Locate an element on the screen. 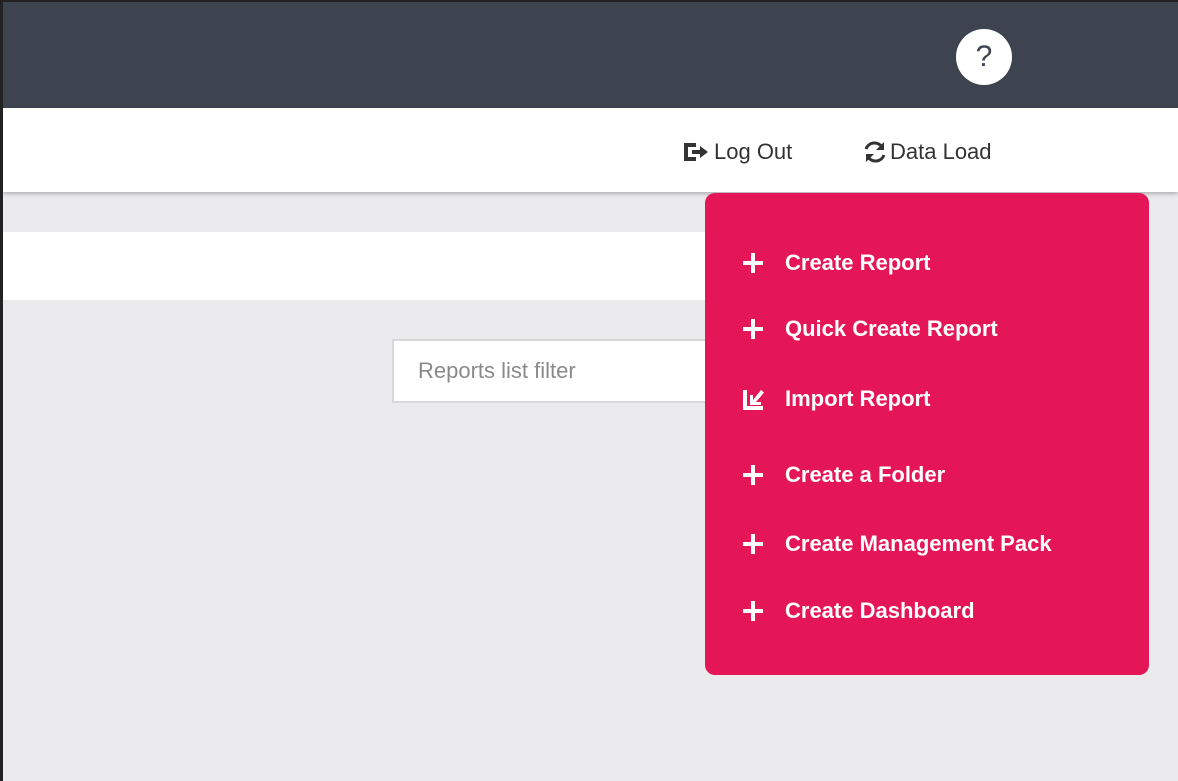 The height and width of the screenshot is (781, 1178). logout-icon is located at coordinates (696, 152).